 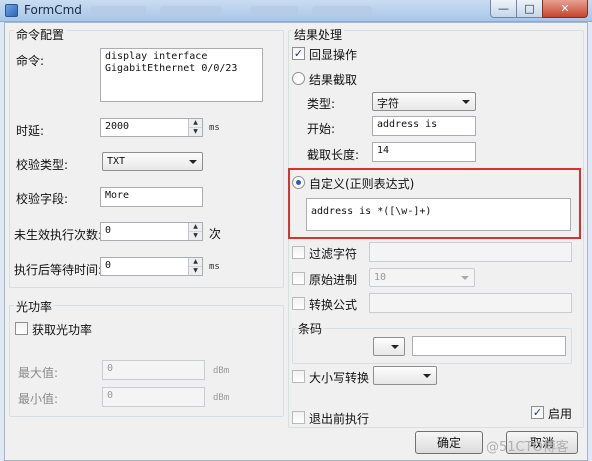 I want to click on check-type-value: TXT, so click(x=116, y=161).